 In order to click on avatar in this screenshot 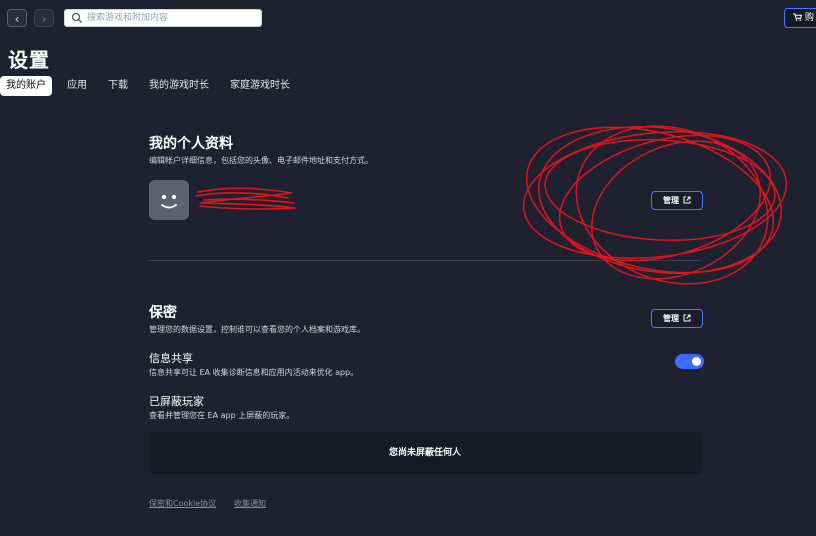, I will do `click(169, 200)`.